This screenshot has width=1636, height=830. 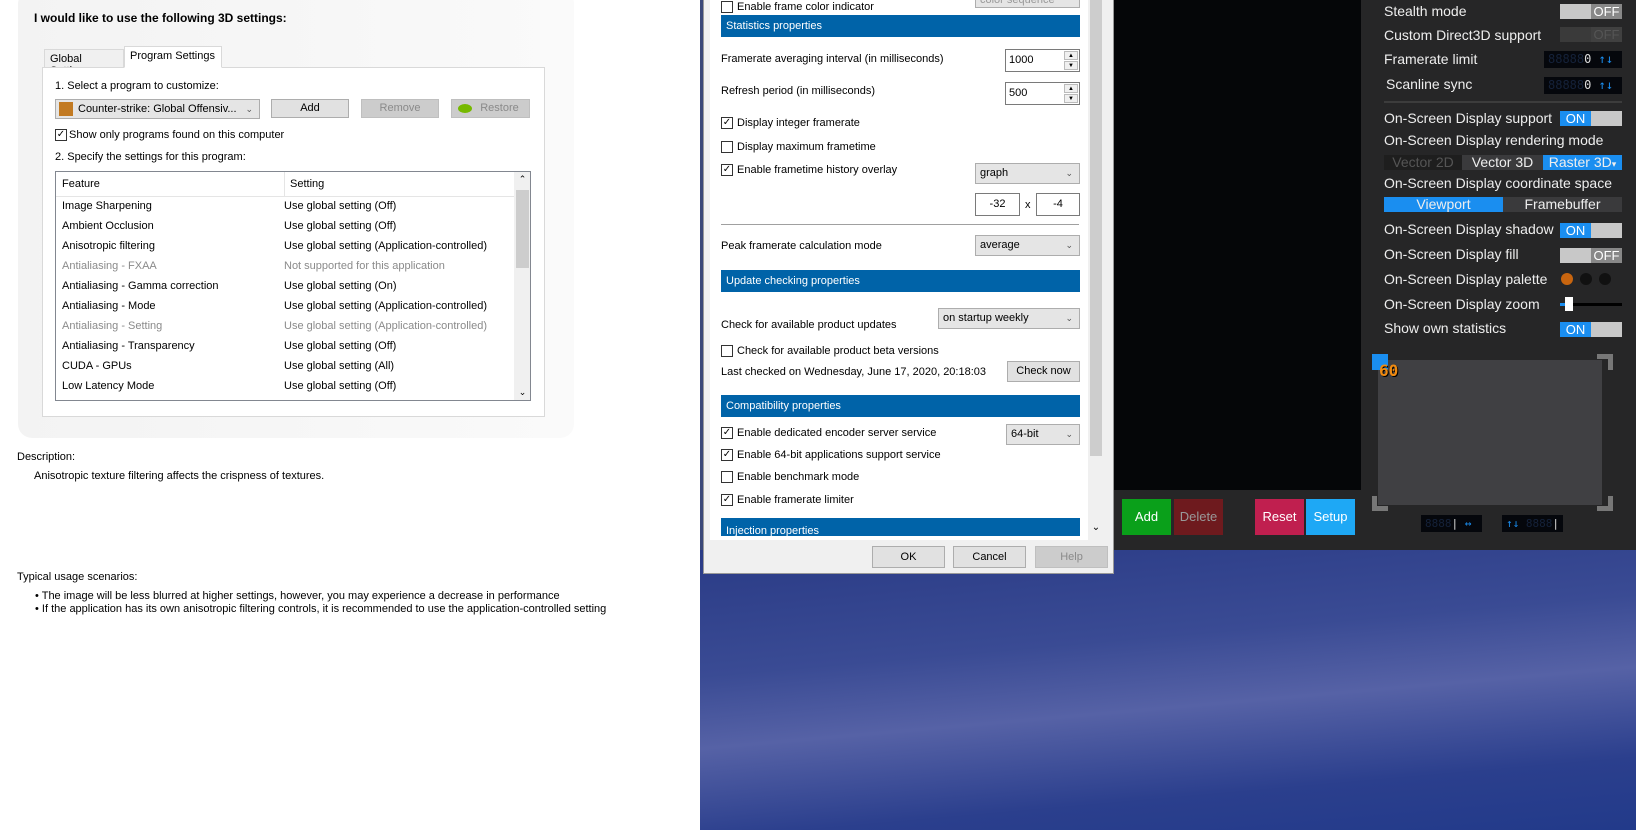 What do you see at coordinates (1043, 434) in the screenshot?
I see `encoder-bitness-select: 64-bit ⌄` at bounding box center [1043, 434].